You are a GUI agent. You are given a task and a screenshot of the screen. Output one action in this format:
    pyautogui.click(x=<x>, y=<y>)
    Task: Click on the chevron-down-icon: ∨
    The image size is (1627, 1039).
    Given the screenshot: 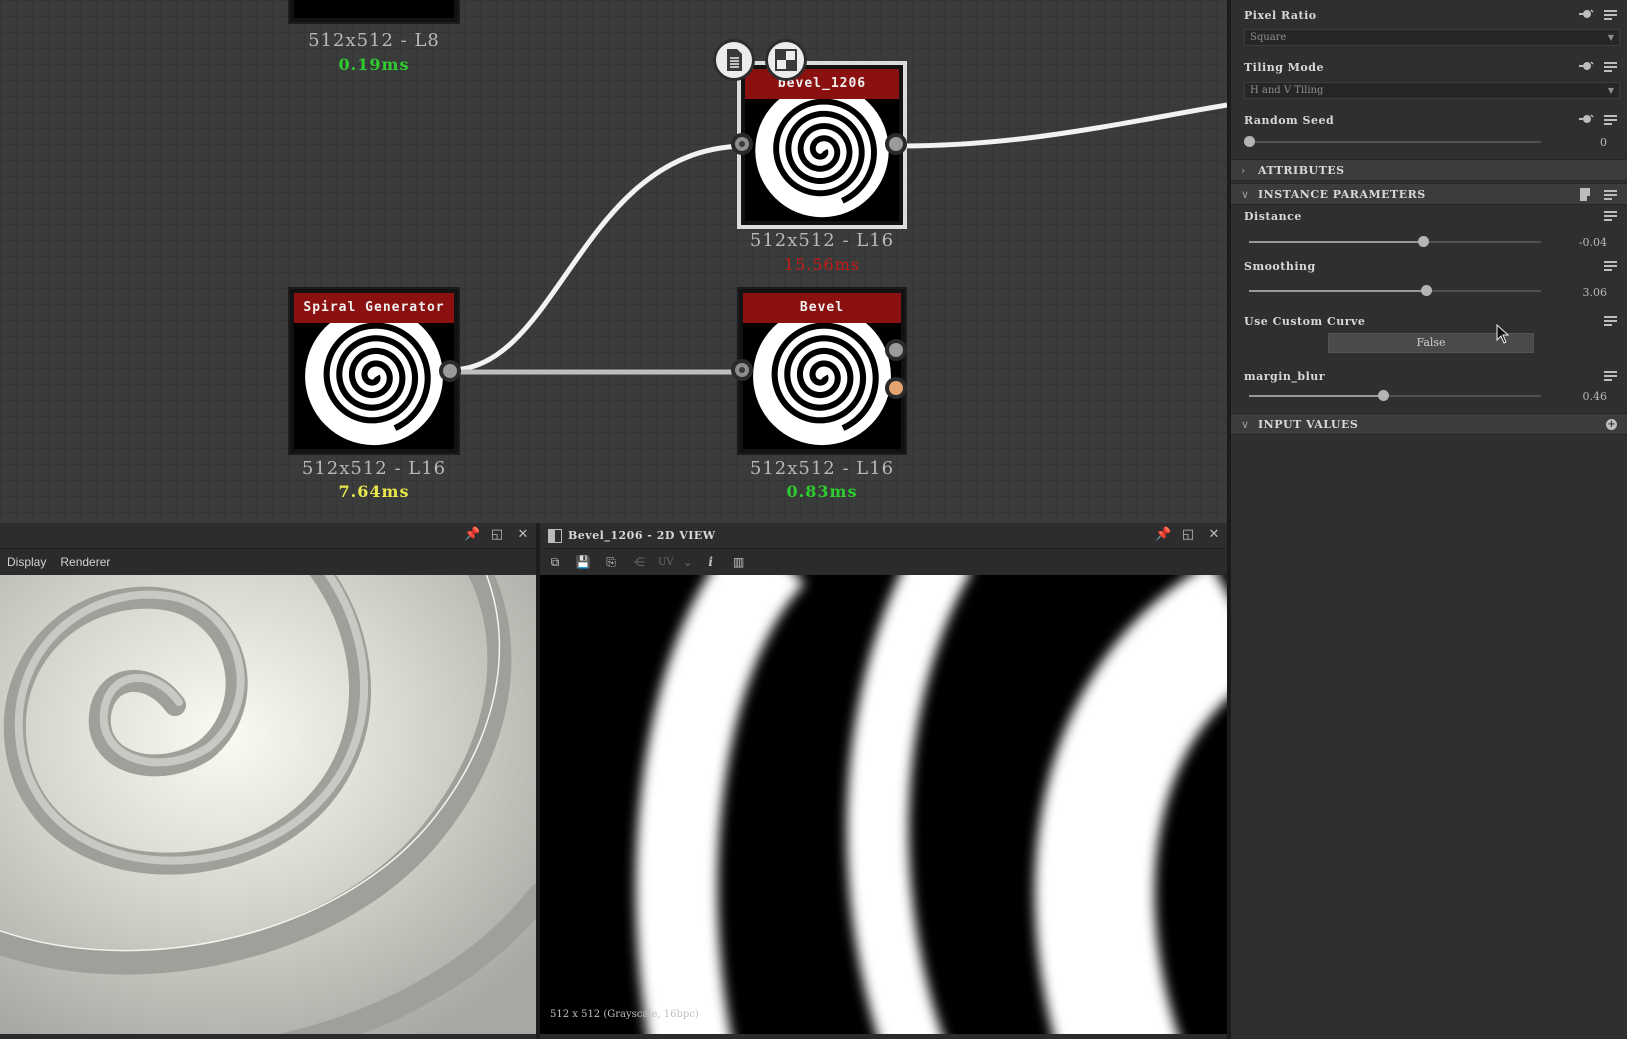 What is the action you would take?
    pyautogui.click(x=1245, y=424)
    